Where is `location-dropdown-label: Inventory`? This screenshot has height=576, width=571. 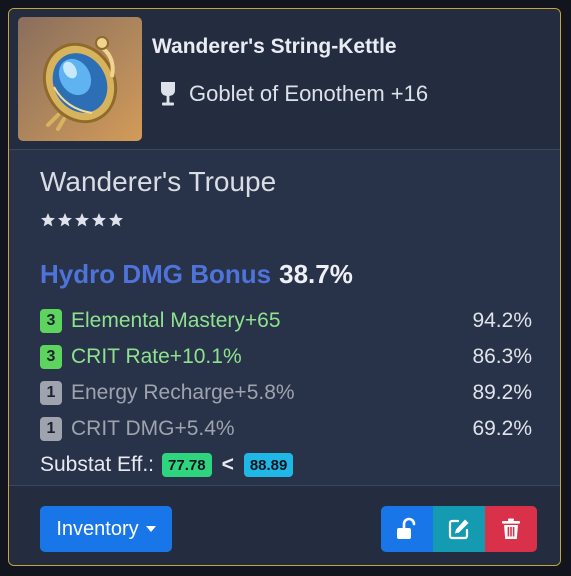
location-dropdown-label: Inventory is located at coordinates (97, 528).